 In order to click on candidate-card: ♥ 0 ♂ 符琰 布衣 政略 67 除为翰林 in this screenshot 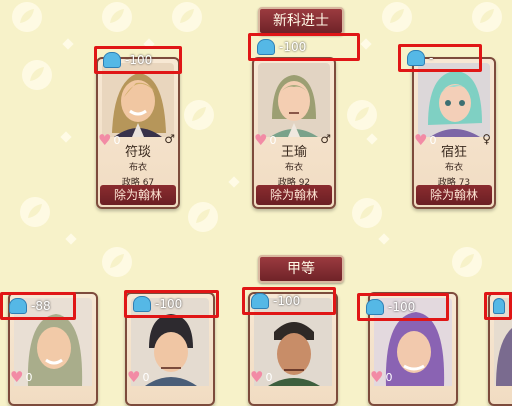, I will do `click(138, 133)`.